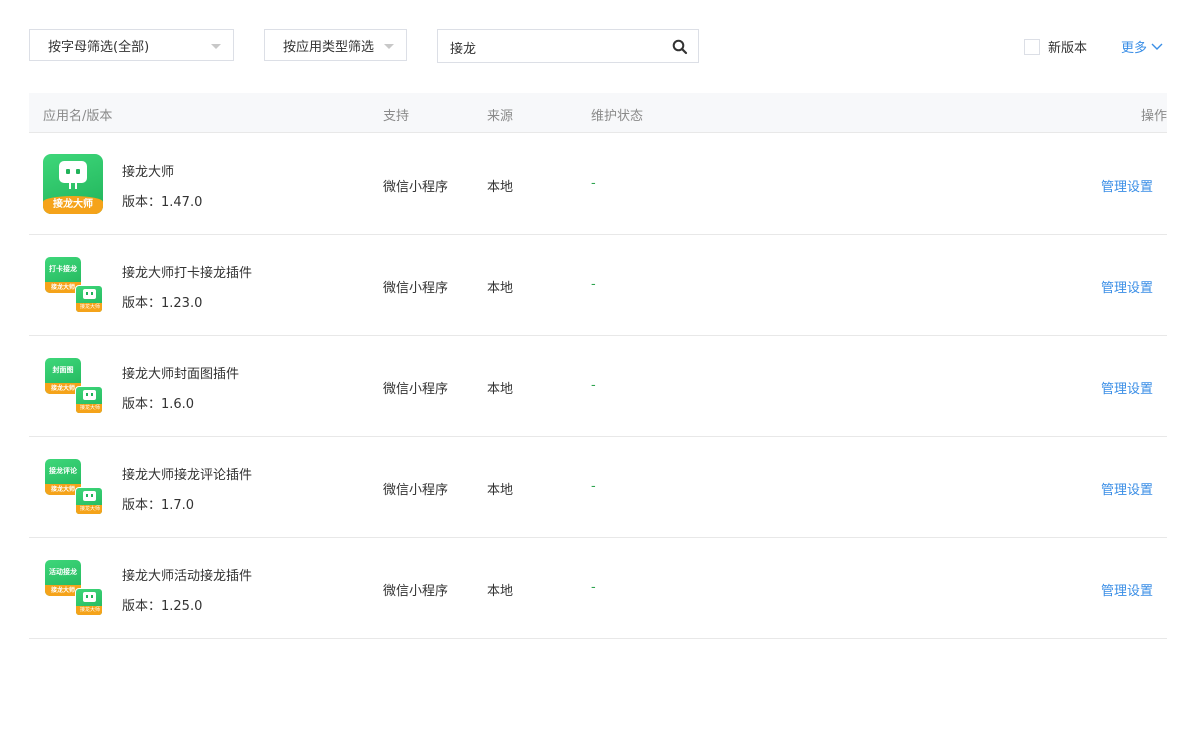 This screenshot has height=749, width=1196. Describe the element at coordinates (148, 172) in the screenshot. I see `app-name: 接龙大师` at that location.